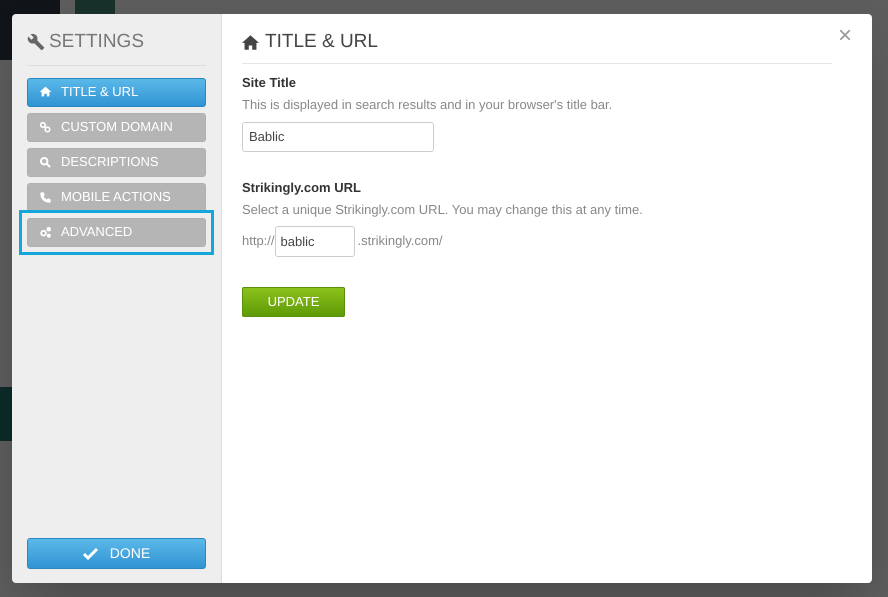  I want to click on sidebar-tab: CUSTOM DOMAIN, so click(116, 127).